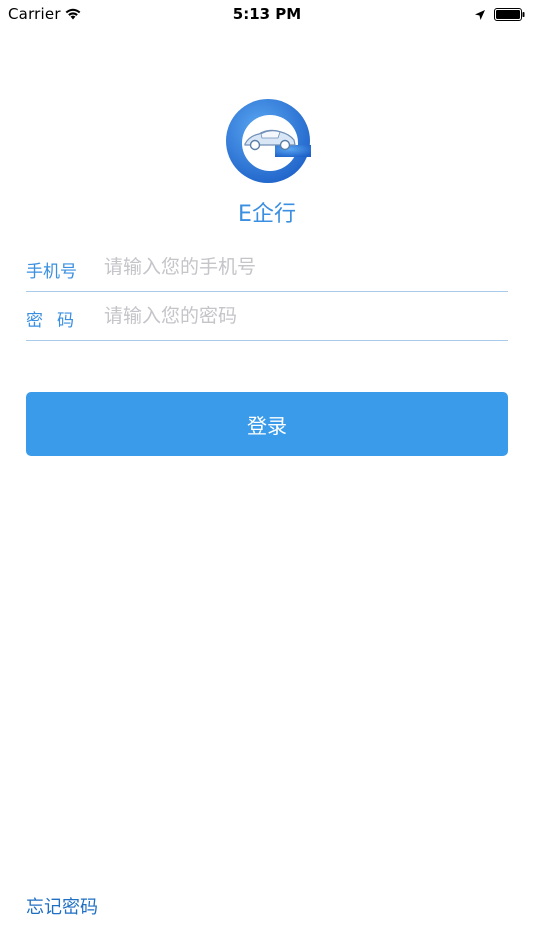 The height and width of the screenshot is (950, 534). What do you see at coordinates (51, 272) in the screenshot?
I see `phone-label: 手机号` at bounding box center [51, 272].